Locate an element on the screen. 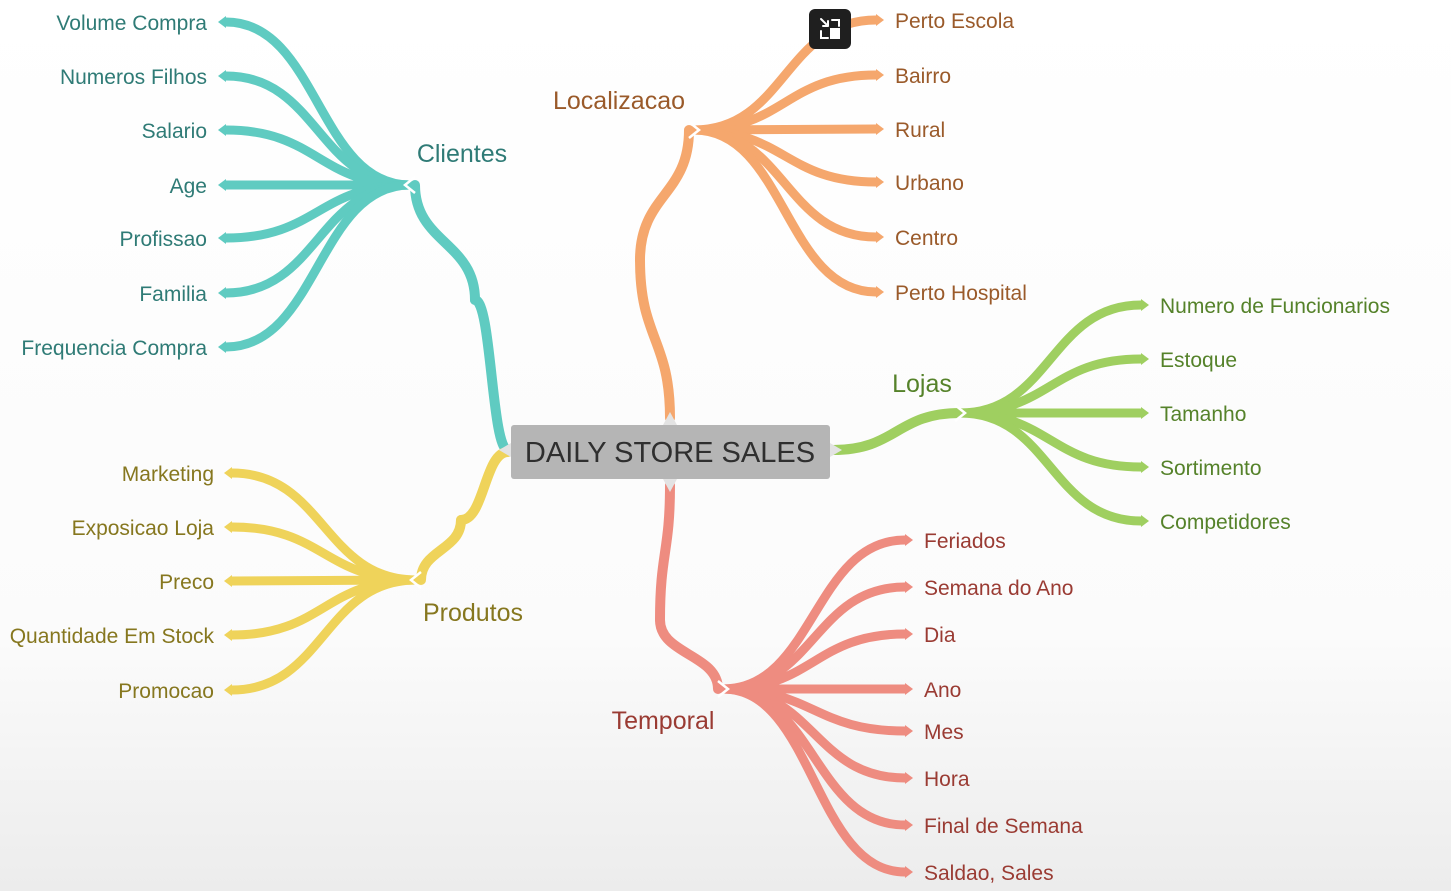 The height and width of the screenshot is (891, 1451). localizacao-item: Centro is located at coordinates (926, 238).